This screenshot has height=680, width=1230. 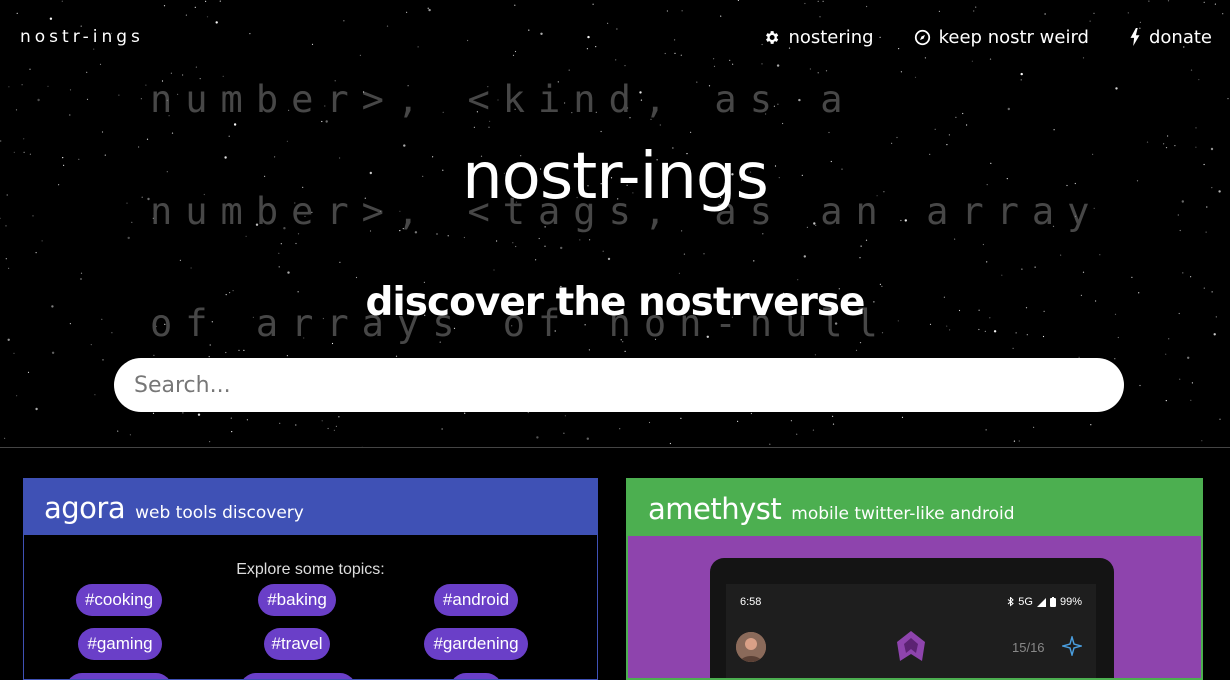 I want to click on topic-chip-android: #android, so click(x=476, y=600).